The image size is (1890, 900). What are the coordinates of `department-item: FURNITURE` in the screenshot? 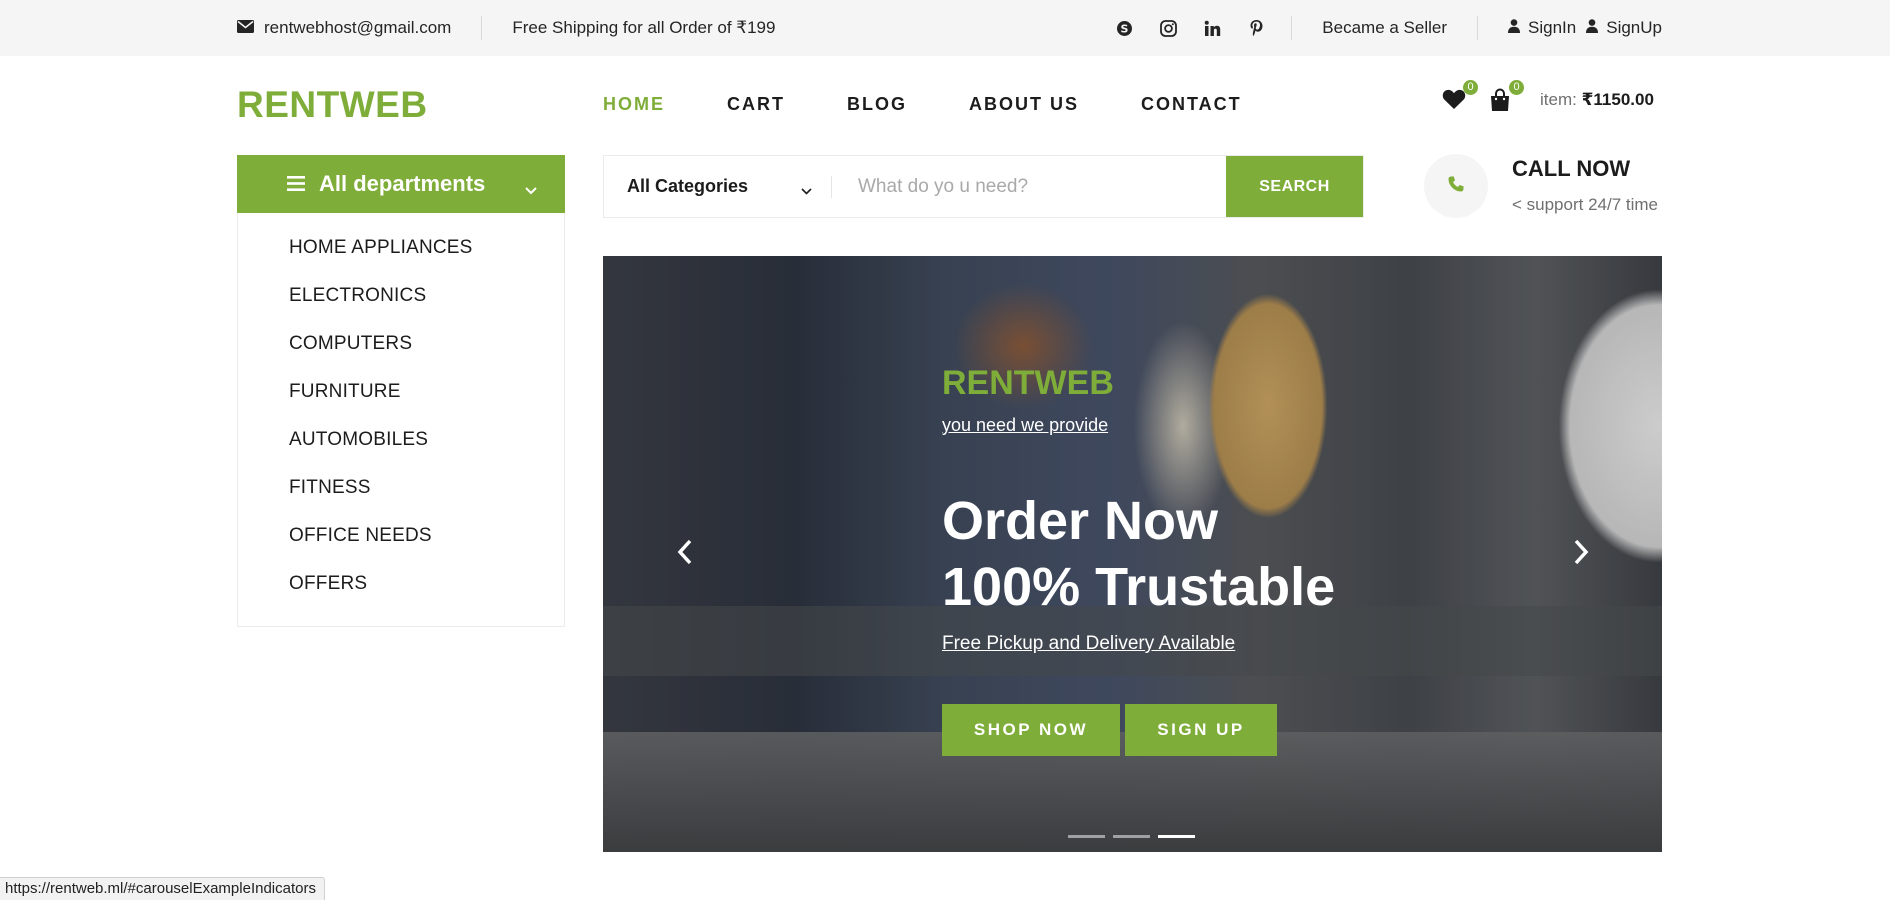 It's located at (401, 405).